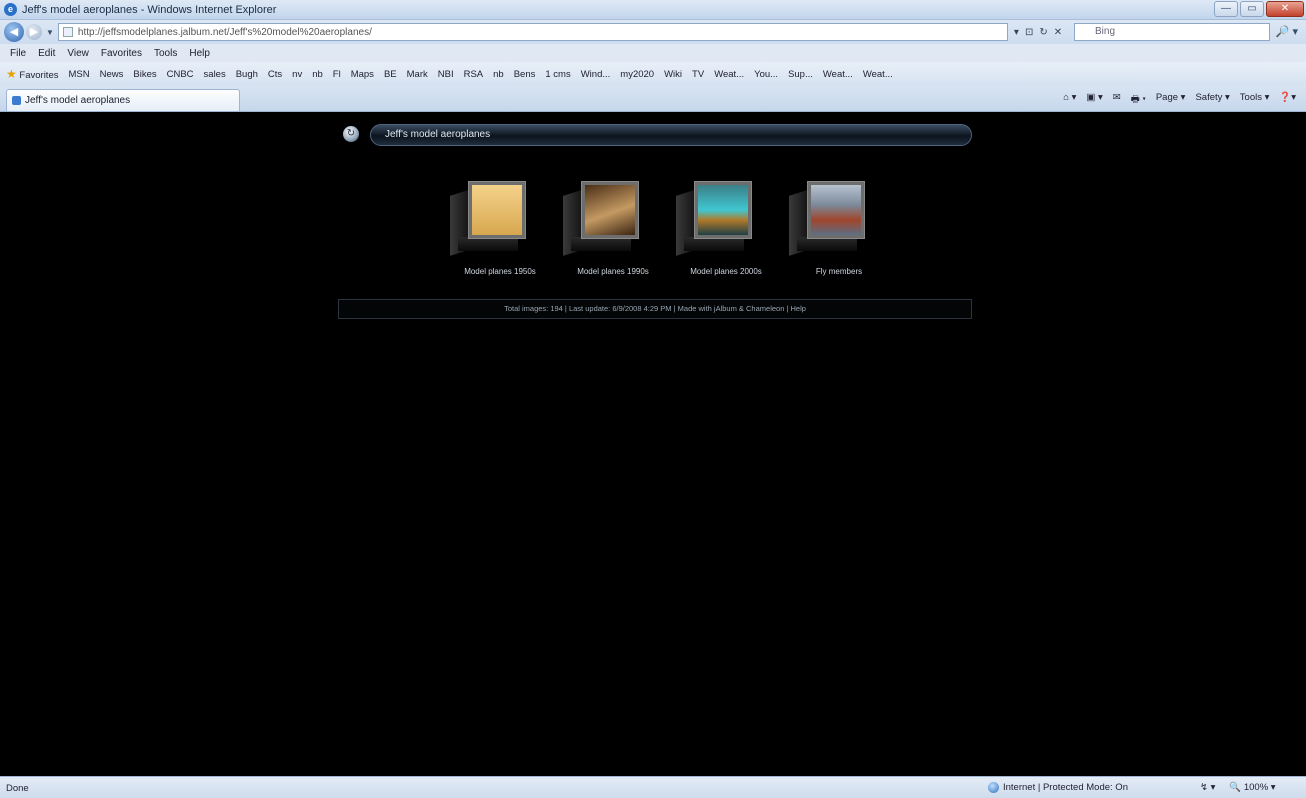 The image size is (1306, 798). What do you see at coordinates (1069, 100) in the screenshot?
I see `home-button: ⌂ ▾` at bounding box center [1069, 100].